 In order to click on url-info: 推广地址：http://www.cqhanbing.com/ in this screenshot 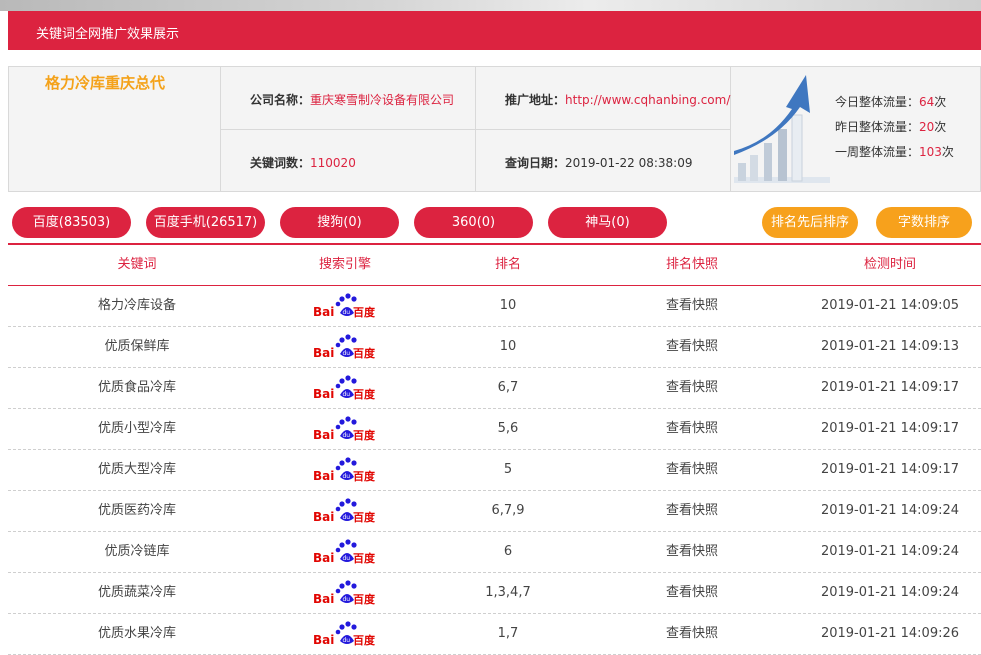, I will do `click(617, 99)`.